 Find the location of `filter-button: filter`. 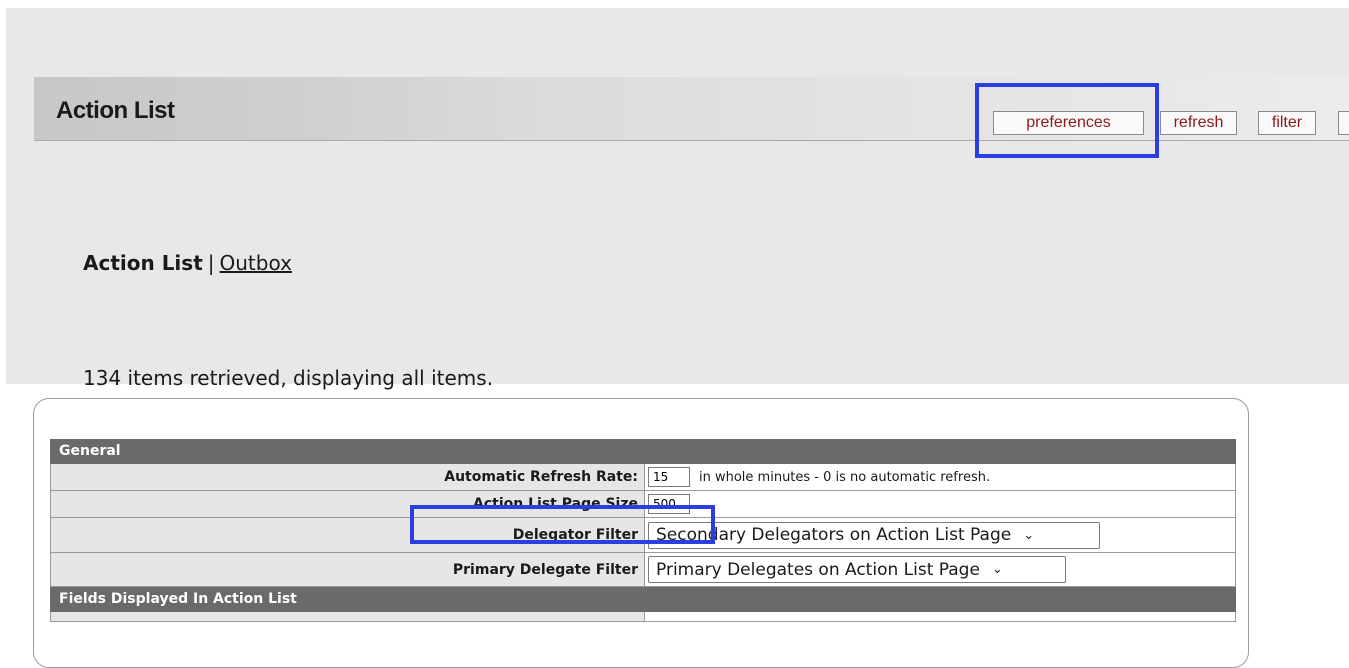

filter-button: filter is located at coordinates (1287, 123).